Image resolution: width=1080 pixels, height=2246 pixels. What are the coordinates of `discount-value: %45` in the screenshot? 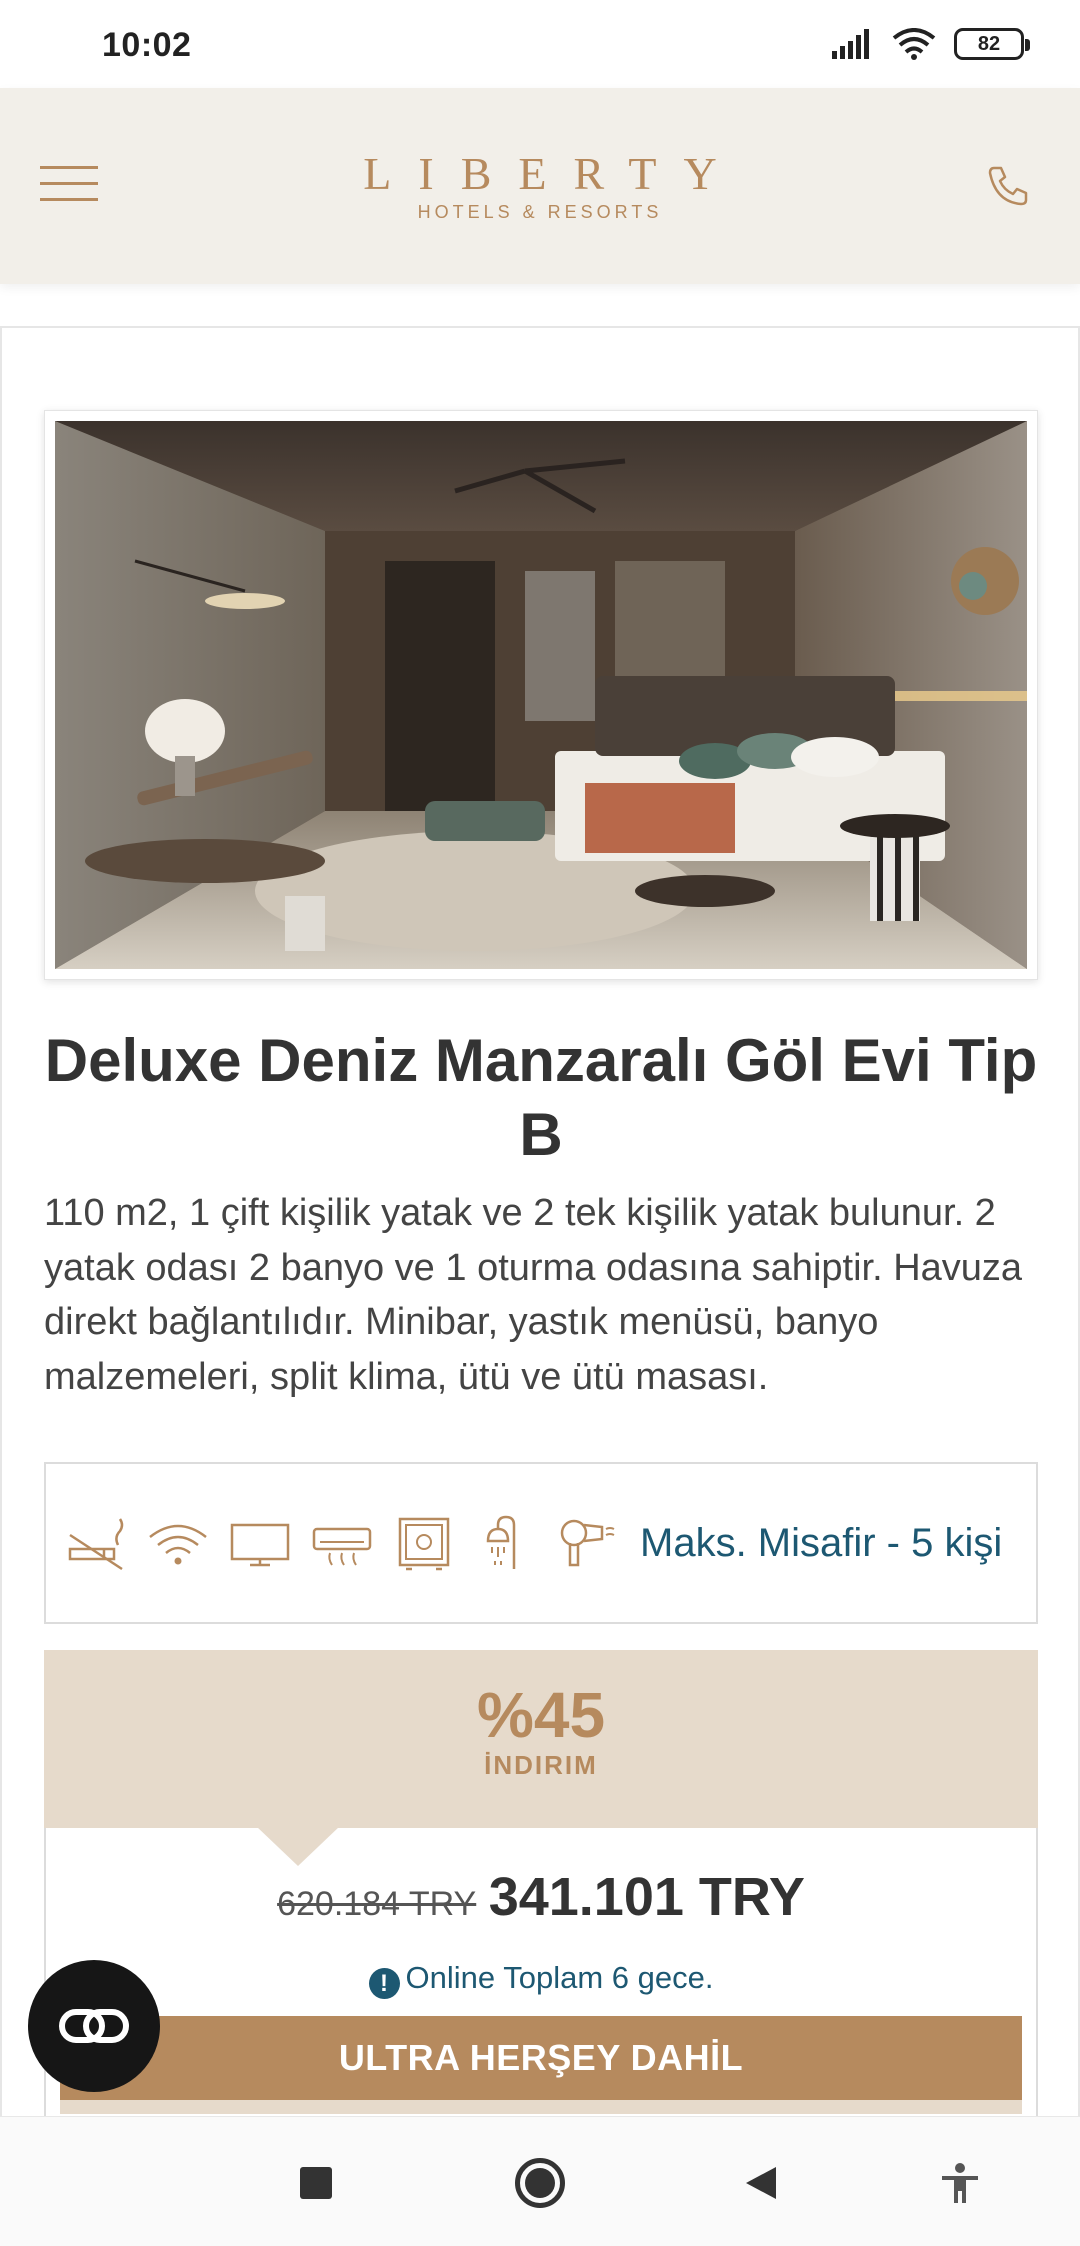 It's located at (541, 1715).